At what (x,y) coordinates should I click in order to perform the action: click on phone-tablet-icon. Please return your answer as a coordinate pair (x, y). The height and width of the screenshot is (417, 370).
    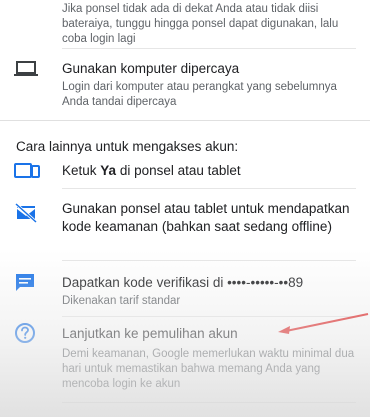
    Looking at the image, I should click on (27, 173).